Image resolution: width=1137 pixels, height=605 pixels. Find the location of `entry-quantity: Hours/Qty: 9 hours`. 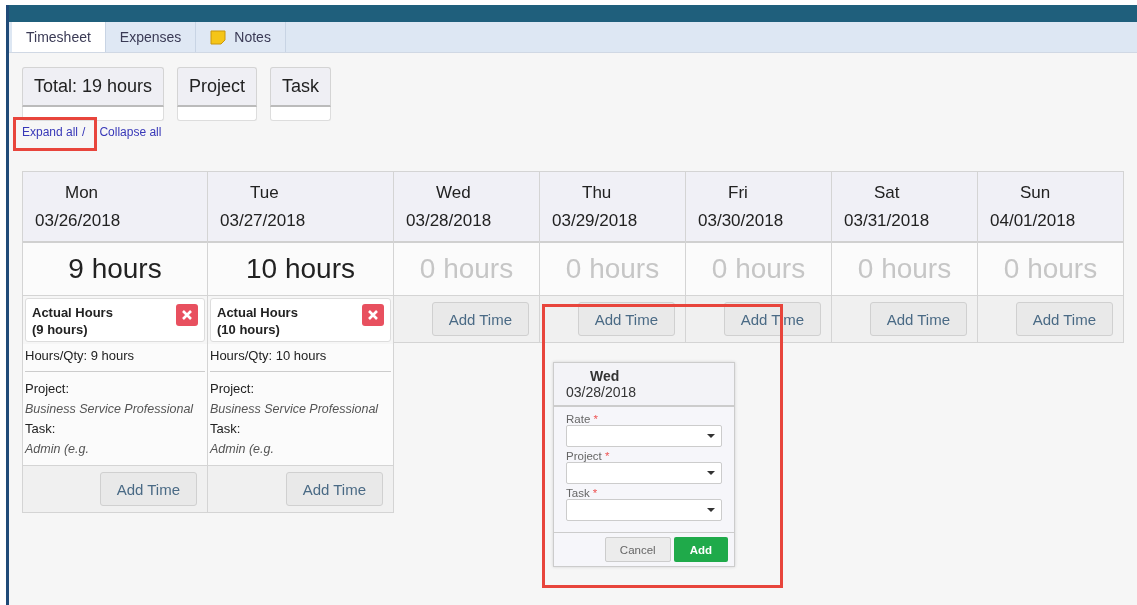

entry-quantity: Hours/Qty: 9 hours is located at coordinates (115, 360).